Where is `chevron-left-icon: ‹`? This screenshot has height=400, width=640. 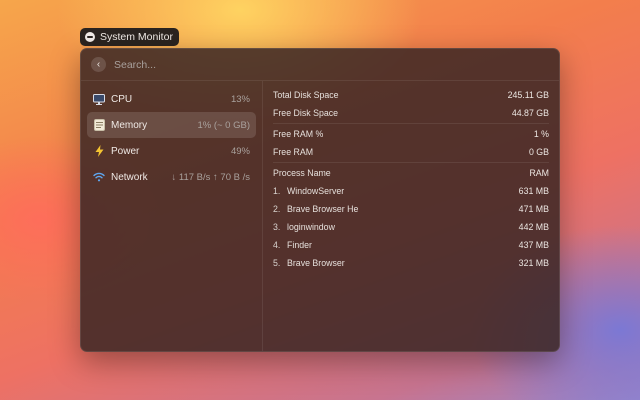 chevron-left-icon: ‹ is located at coordinates (98, 64).